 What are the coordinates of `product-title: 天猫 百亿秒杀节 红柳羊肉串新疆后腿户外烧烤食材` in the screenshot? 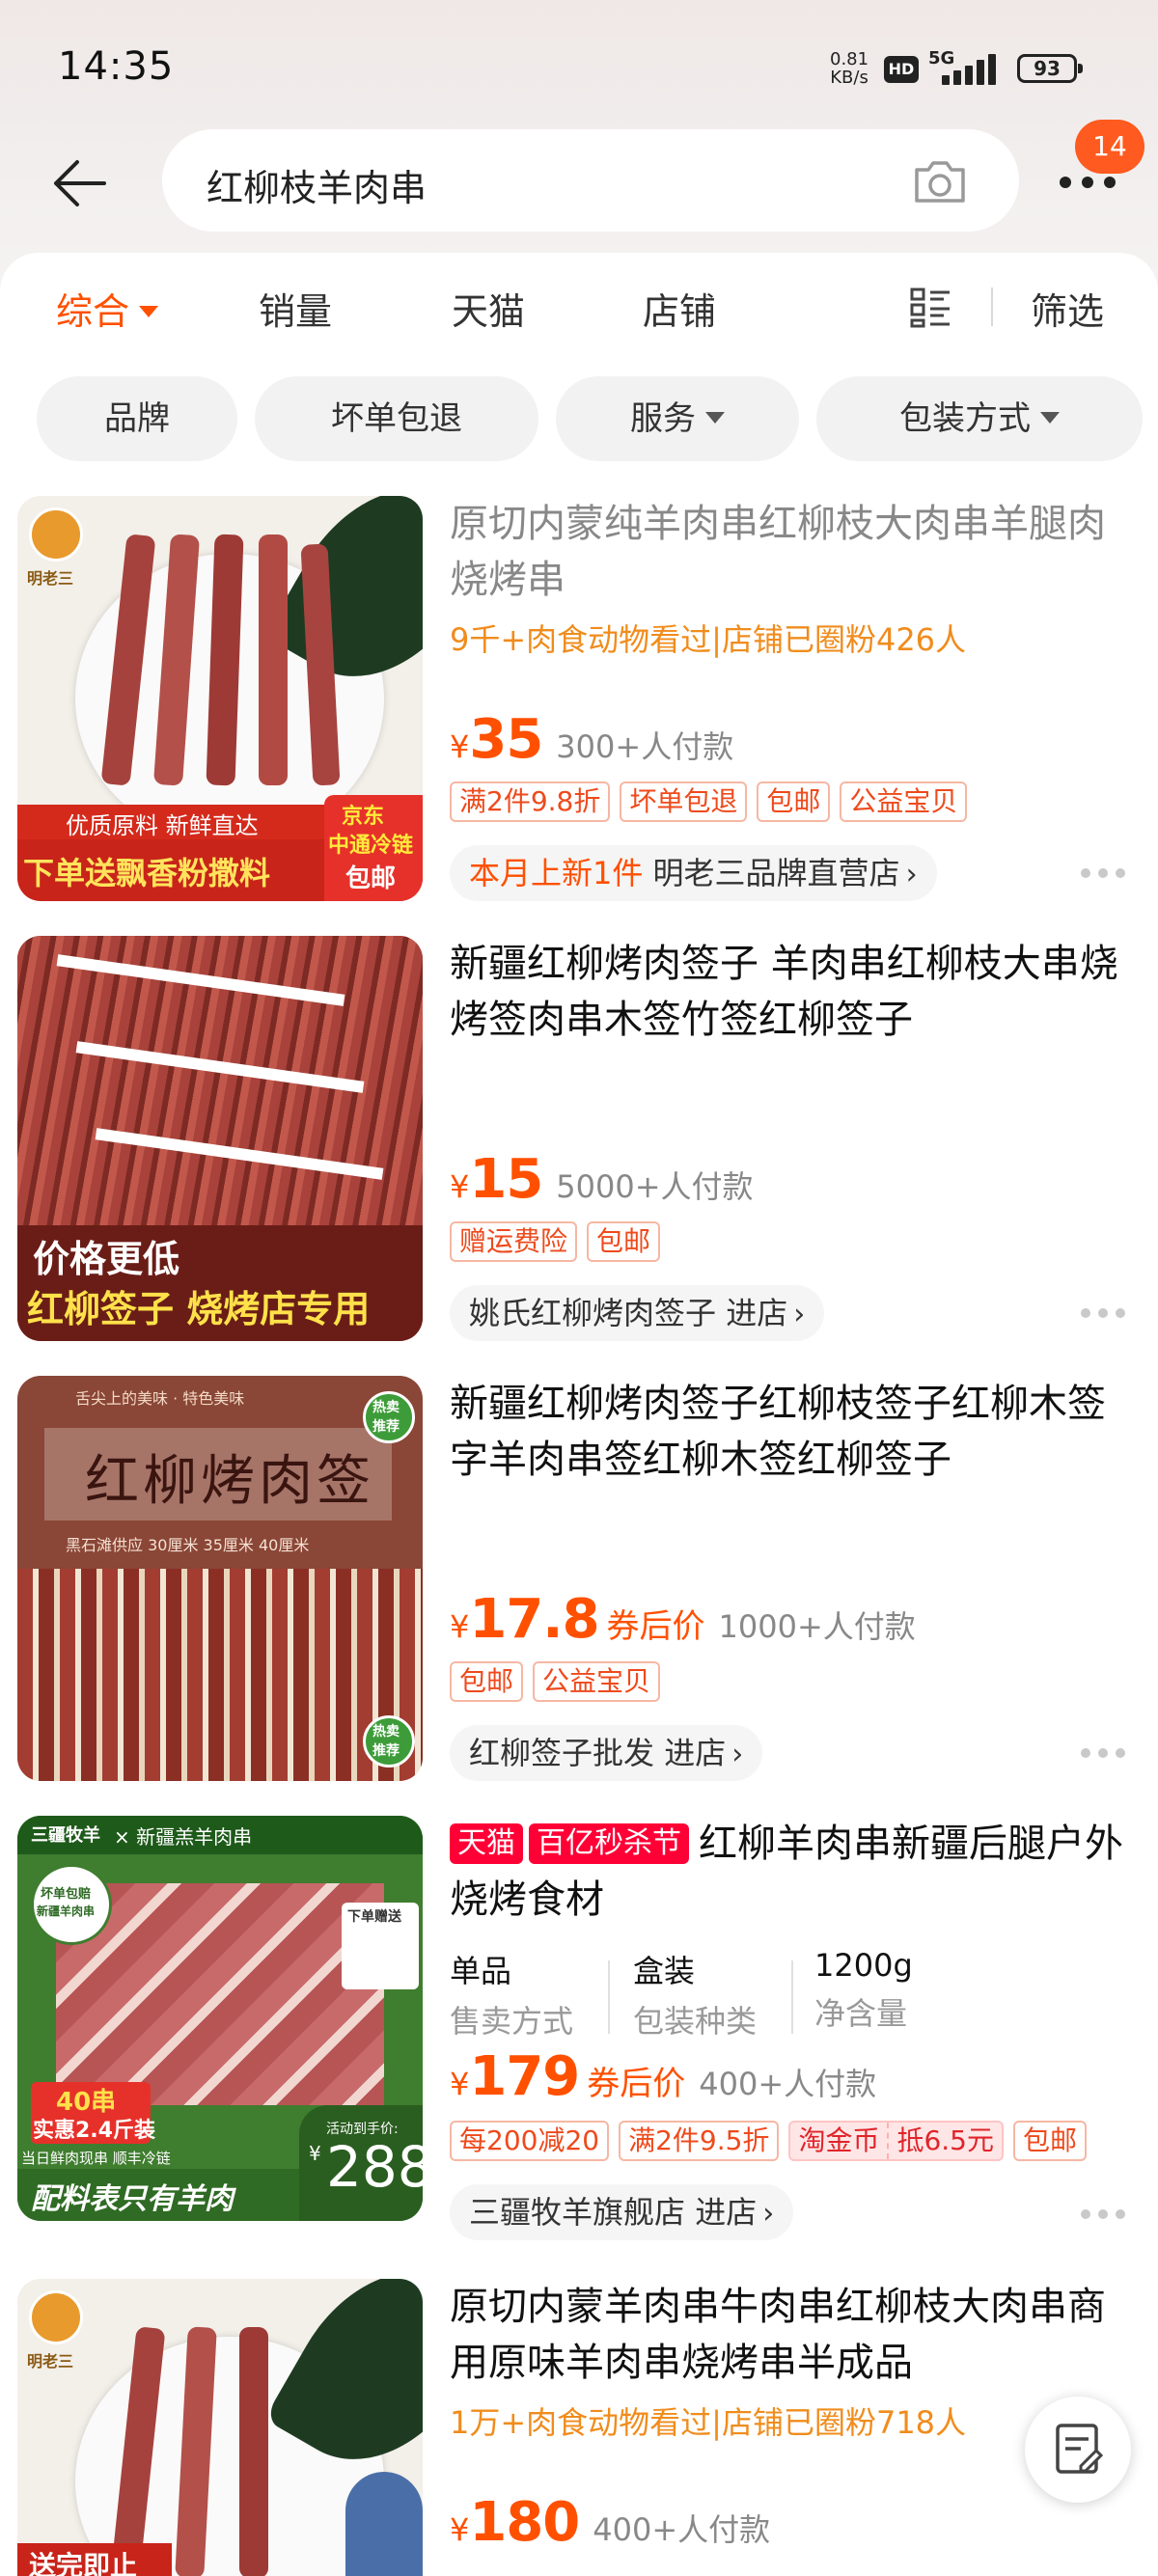 It's located at (792, 1872).